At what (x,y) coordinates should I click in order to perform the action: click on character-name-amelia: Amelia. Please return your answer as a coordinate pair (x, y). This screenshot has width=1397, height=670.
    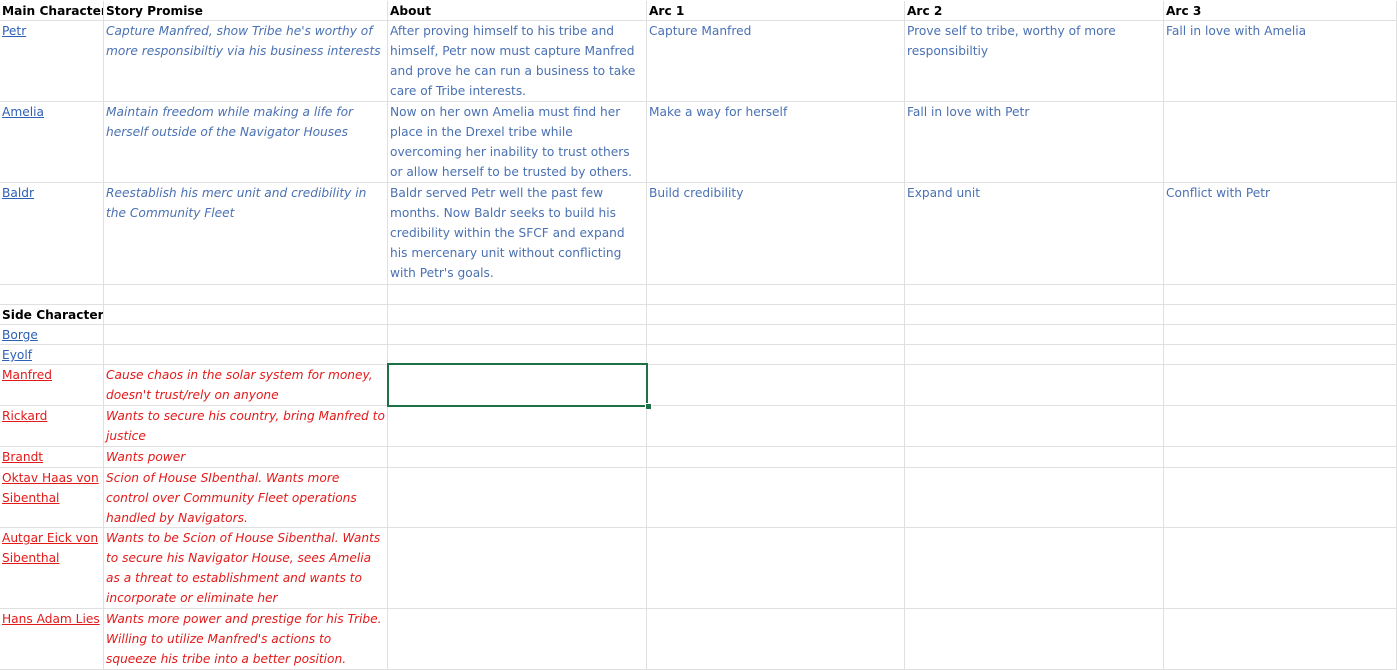
    Looking at the image, I should click on (52, 142).